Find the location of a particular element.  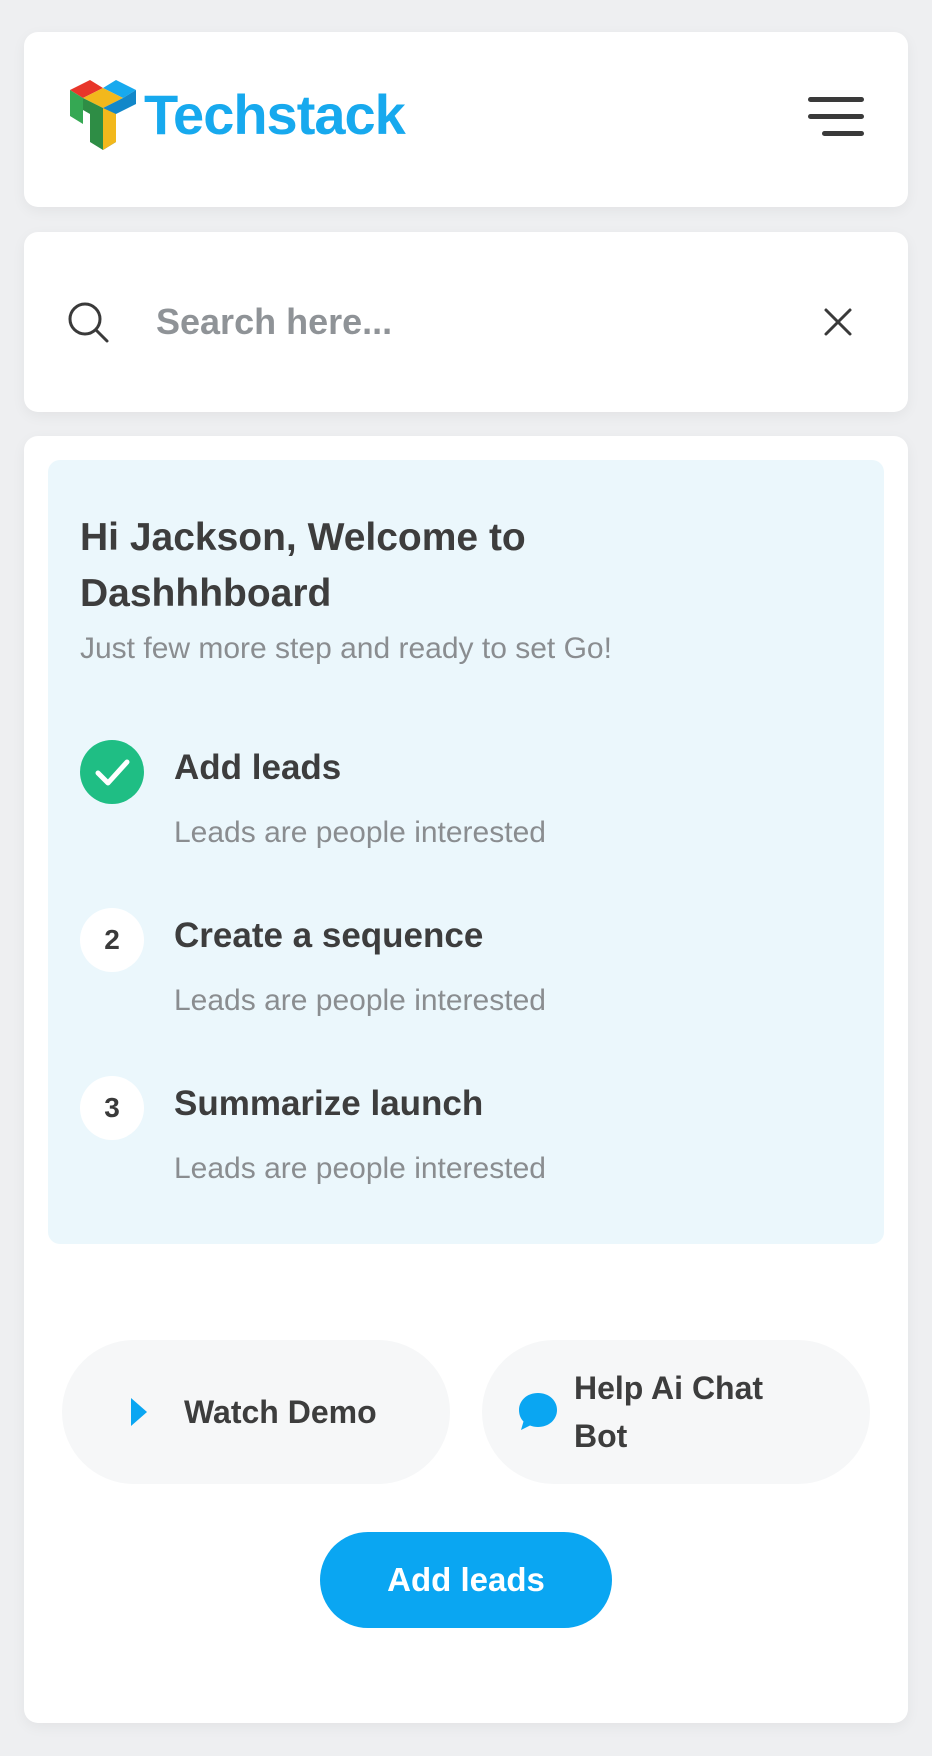

step-title: Summarize launch is located at coordinates (329, 1103).